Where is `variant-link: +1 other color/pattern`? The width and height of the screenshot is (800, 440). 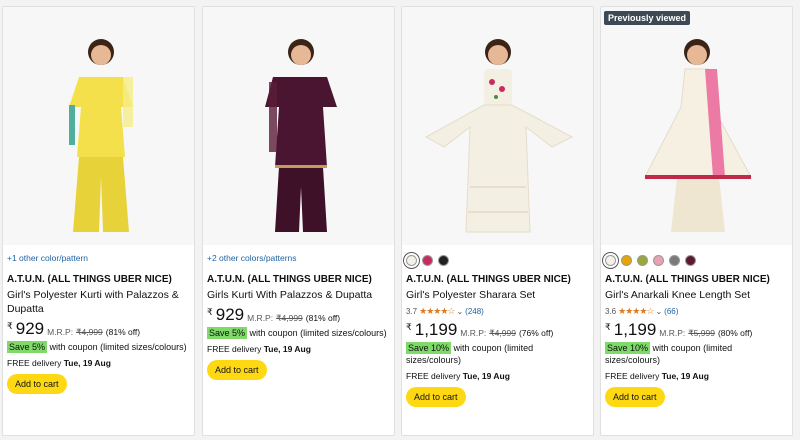 variant-link: +1 other color/pattern is located at coordinates (98, 260).